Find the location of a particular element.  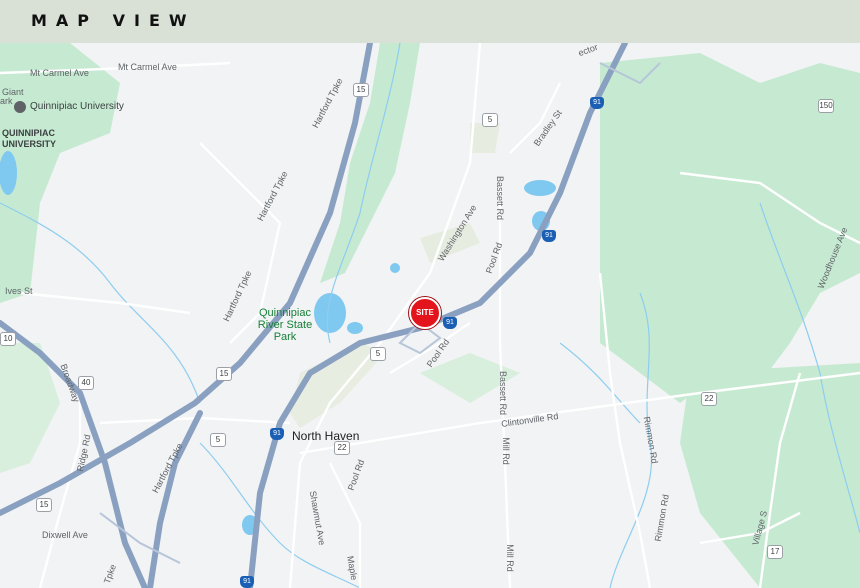

road-label-ives-st: Ives St is located at coordinates (19, 291).